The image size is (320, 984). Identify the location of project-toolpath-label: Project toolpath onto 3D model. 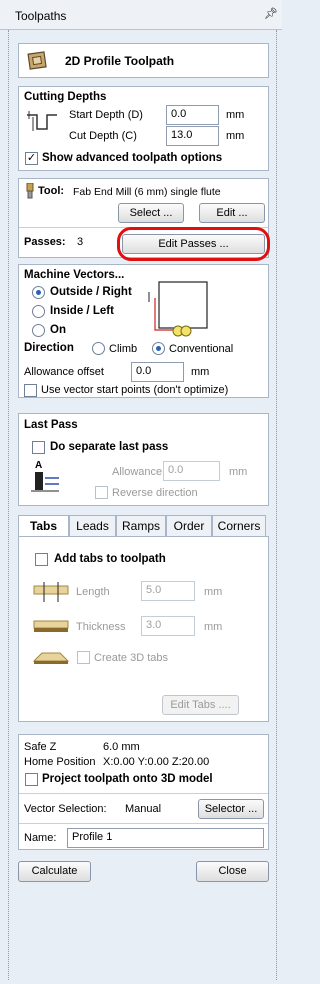
(127, 779).